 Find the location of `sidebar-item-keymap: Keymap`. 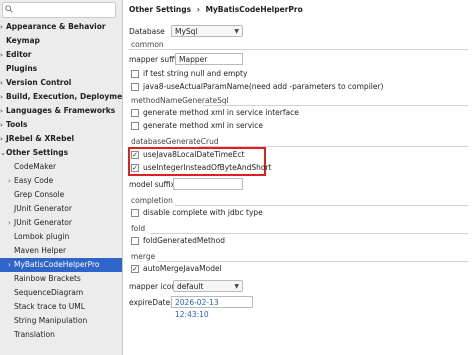

sidebar-item-keymap: Keymap is located at coordinates (61, 41).